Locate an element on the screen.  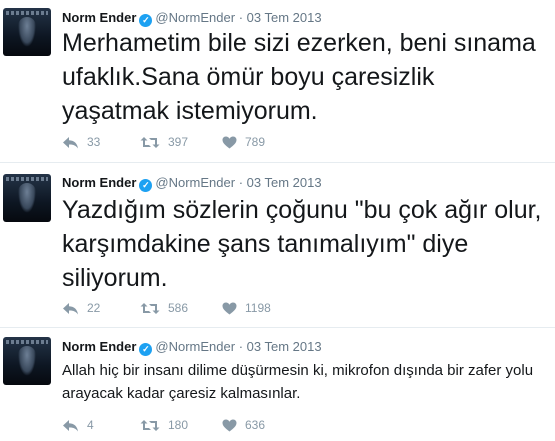
like-count: 789 is located at coordinates (255, 142).